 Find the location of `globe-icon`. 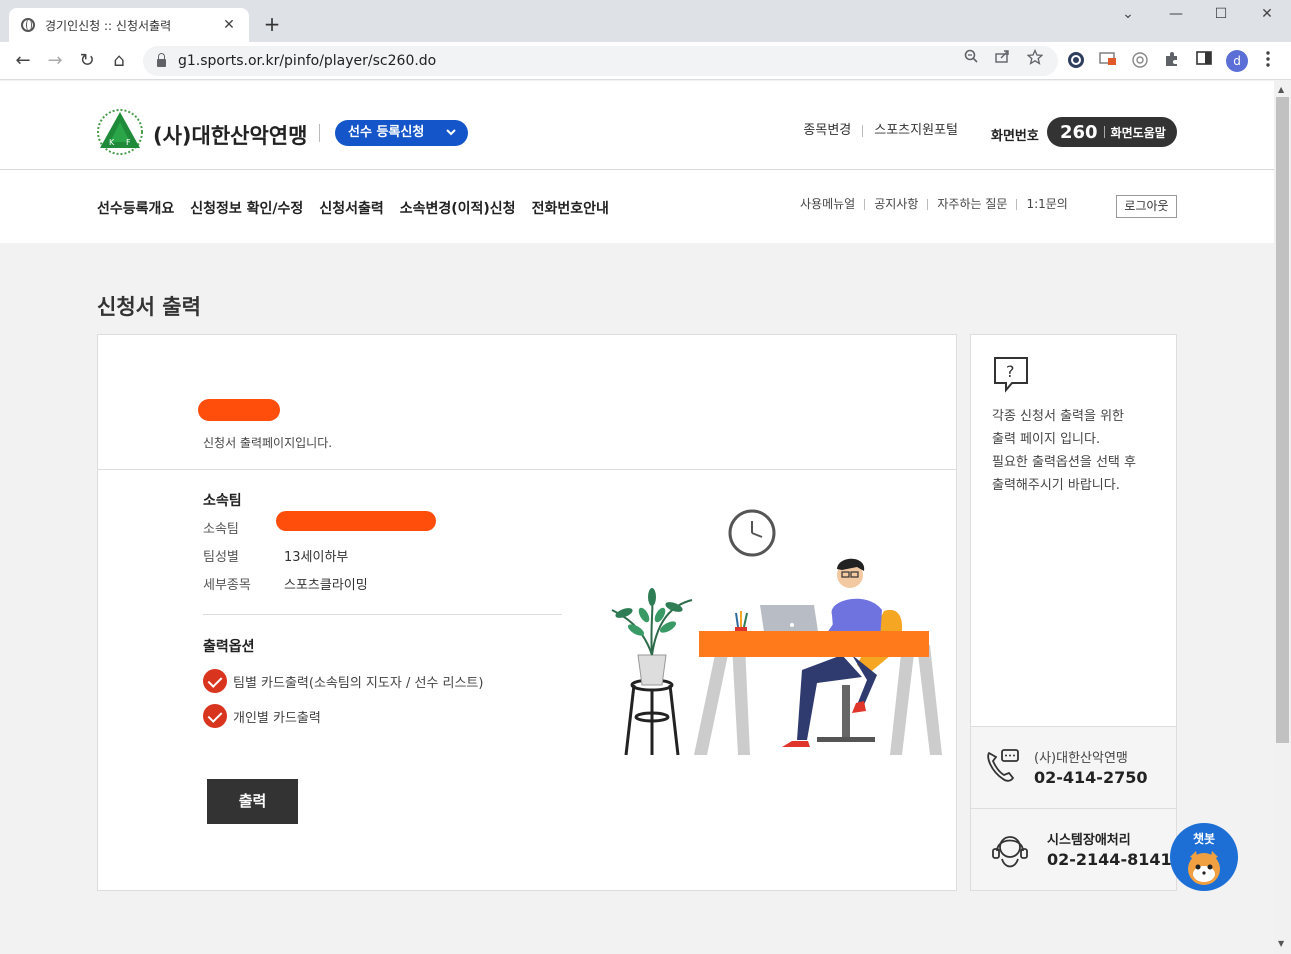

globe-icon is located at coordinates (28, 25).